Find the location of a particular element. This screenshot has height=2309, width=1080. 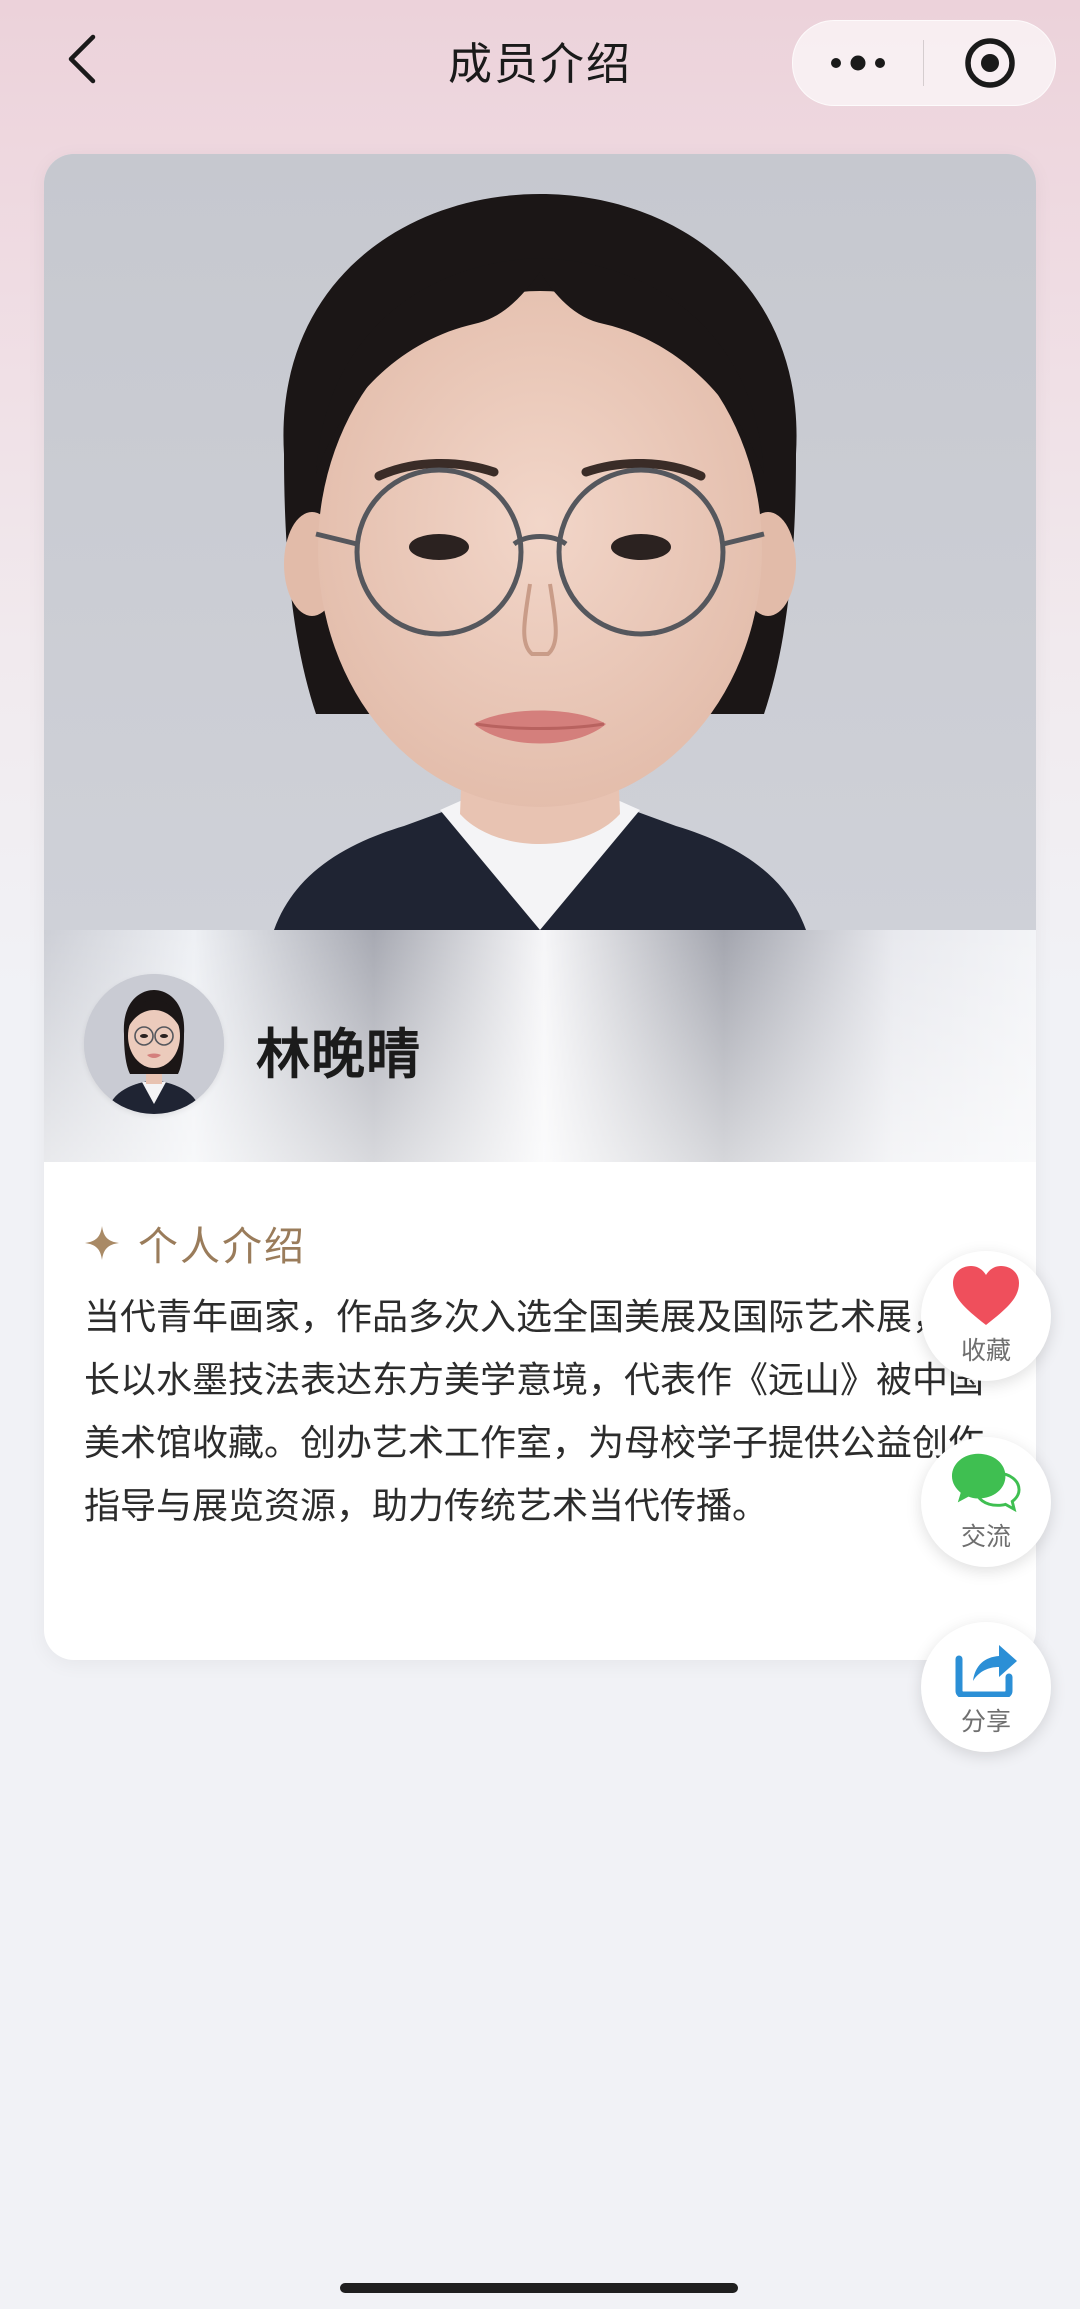

home-indicator is located at coordinates (539, 2288).